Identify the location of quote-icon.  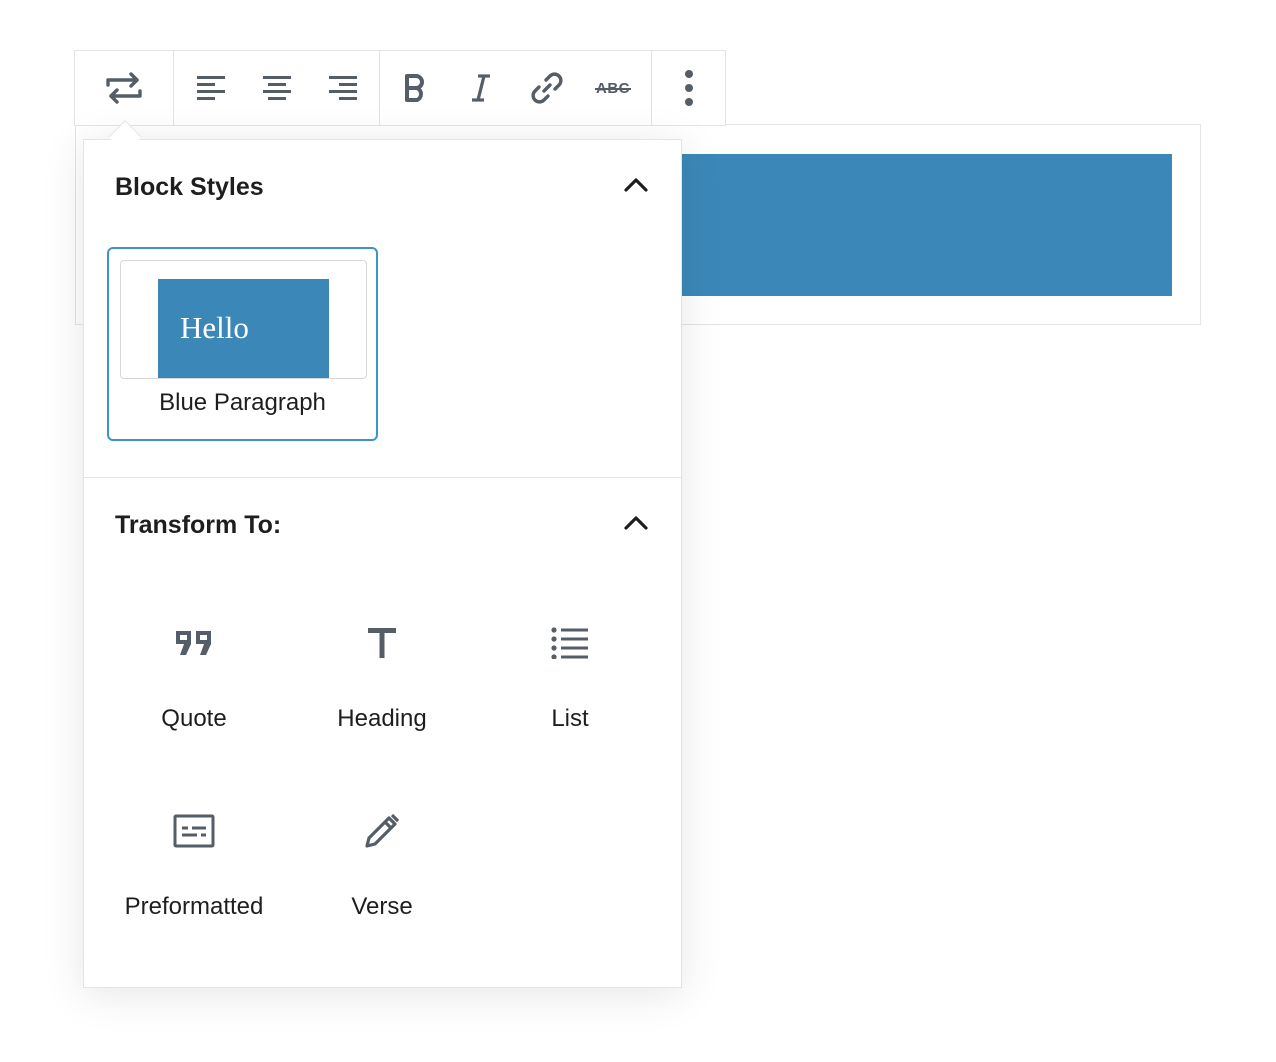
(194, 643).